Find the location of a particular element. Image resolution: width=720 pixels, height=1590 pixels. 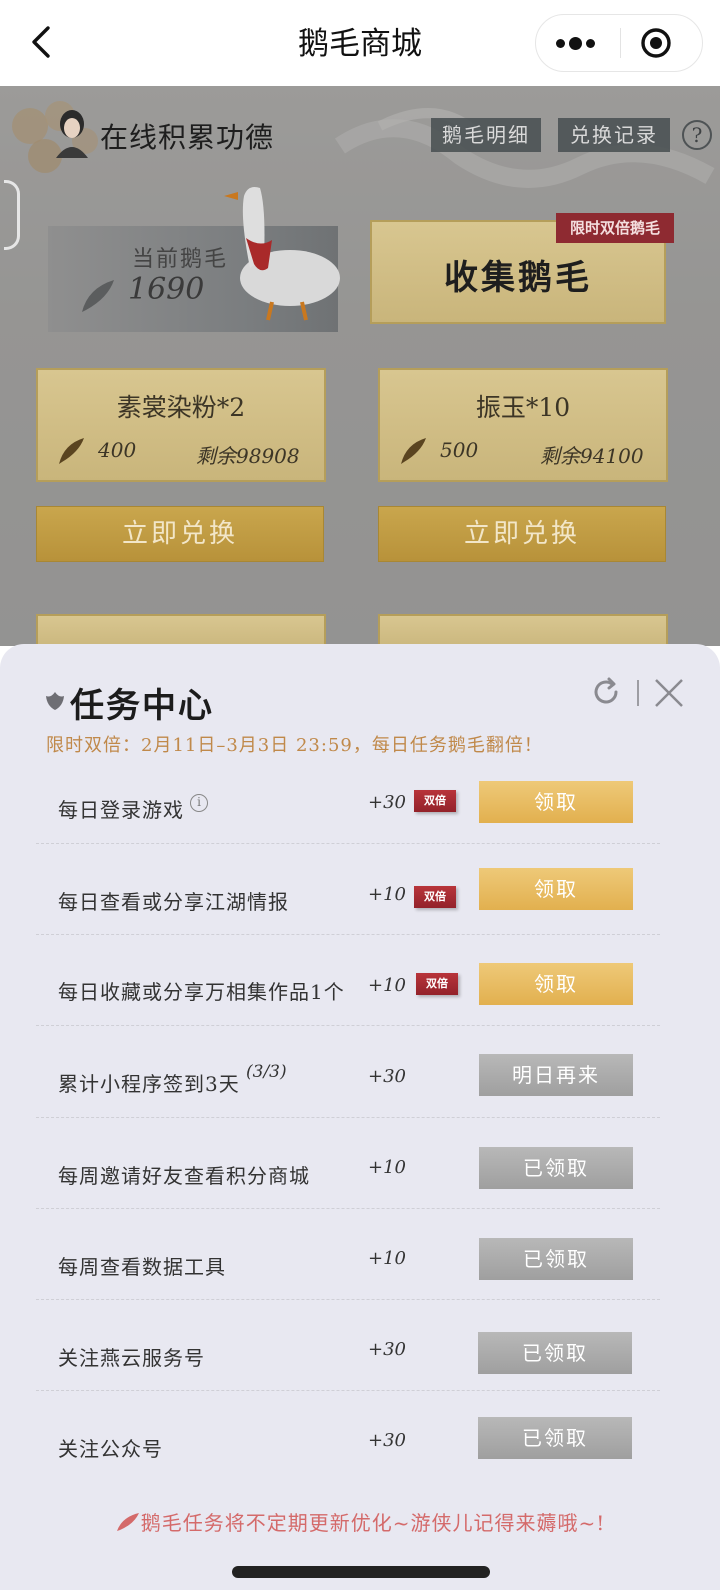

close-target-icon is located at coordinates (656, 43).